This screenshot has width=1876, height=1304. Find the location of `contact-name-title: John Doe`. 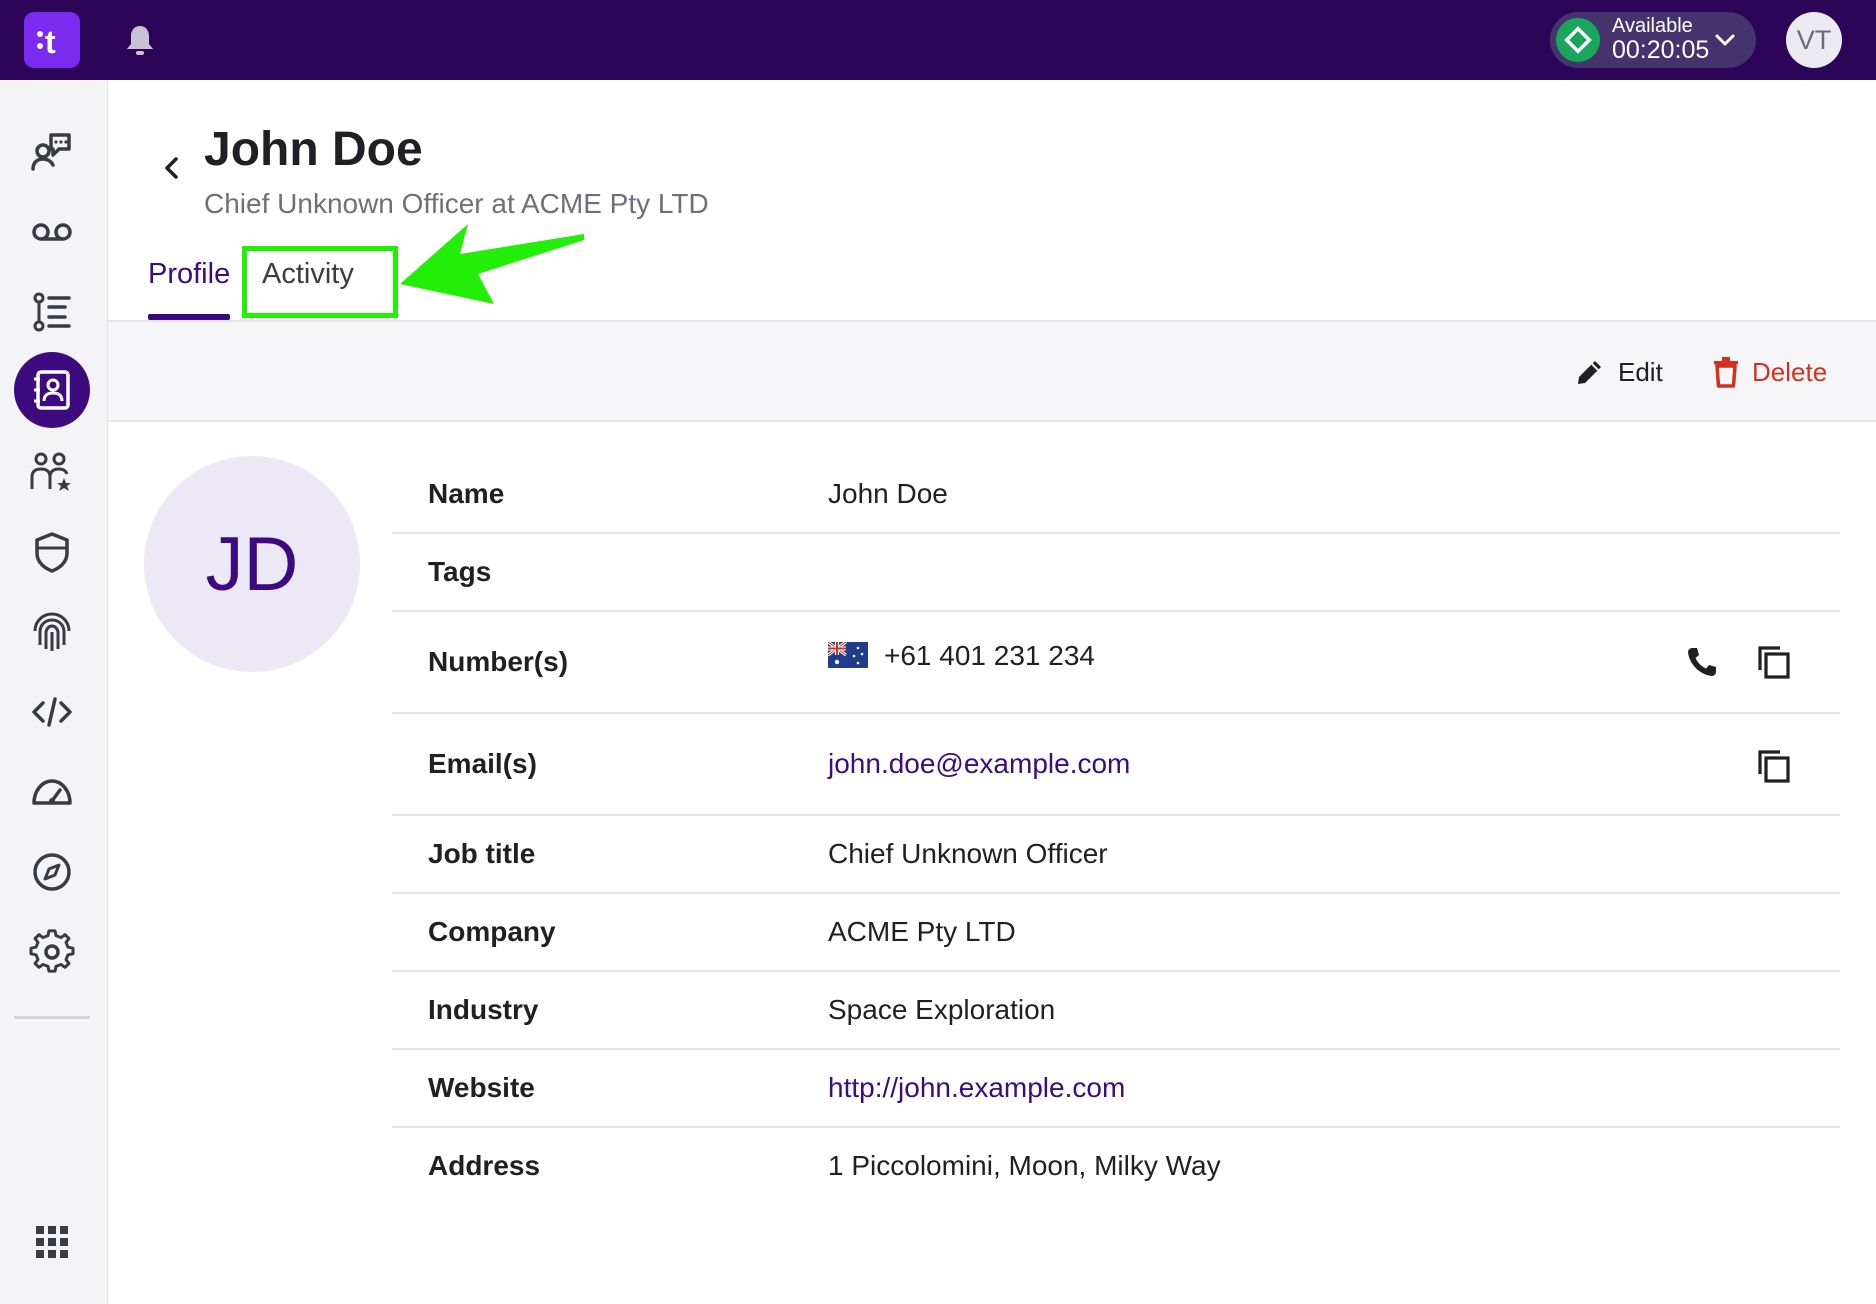

contact-name-title: John Doe is located at coordinates (313, 149).